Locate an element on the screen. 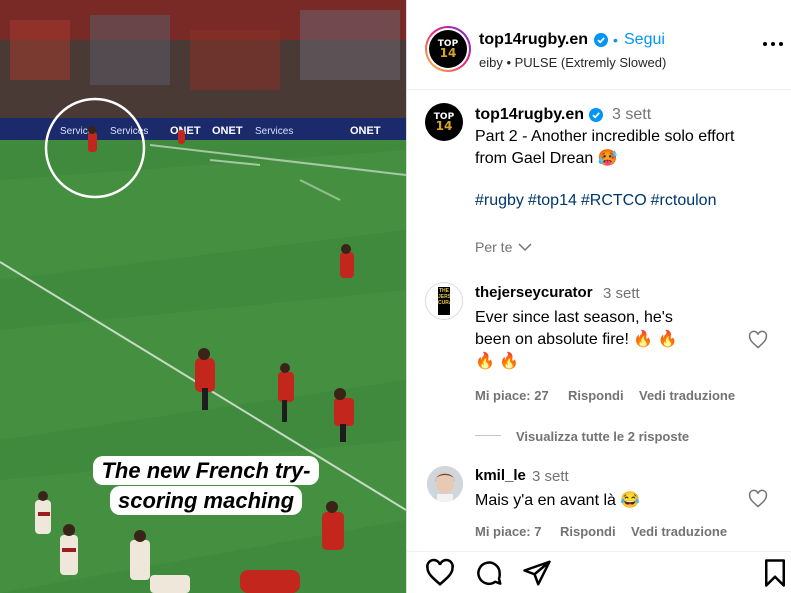  comment-username: thejerseycurator is located at coordinates (534, 292).